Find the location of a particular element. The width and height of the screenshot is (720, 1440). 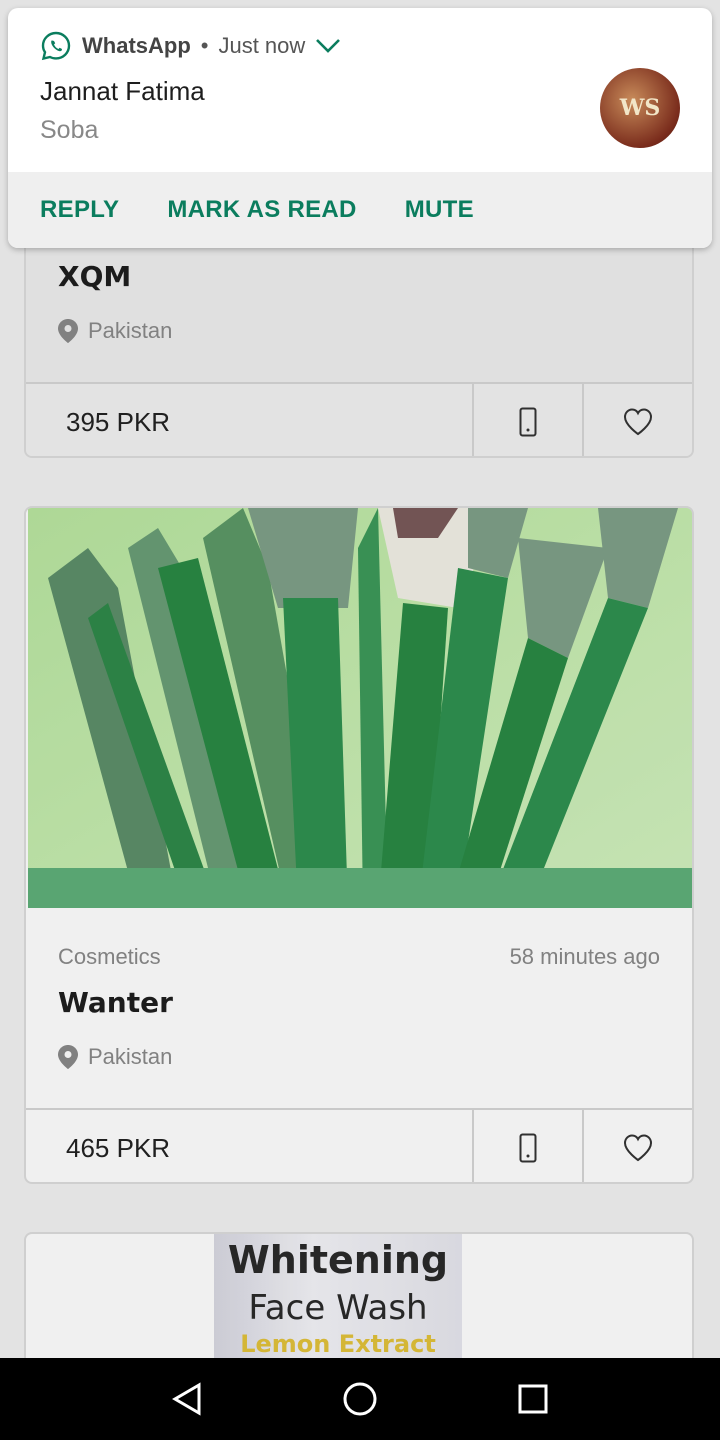

listing-category: Cosmetics is located at coordinates (109, 956).